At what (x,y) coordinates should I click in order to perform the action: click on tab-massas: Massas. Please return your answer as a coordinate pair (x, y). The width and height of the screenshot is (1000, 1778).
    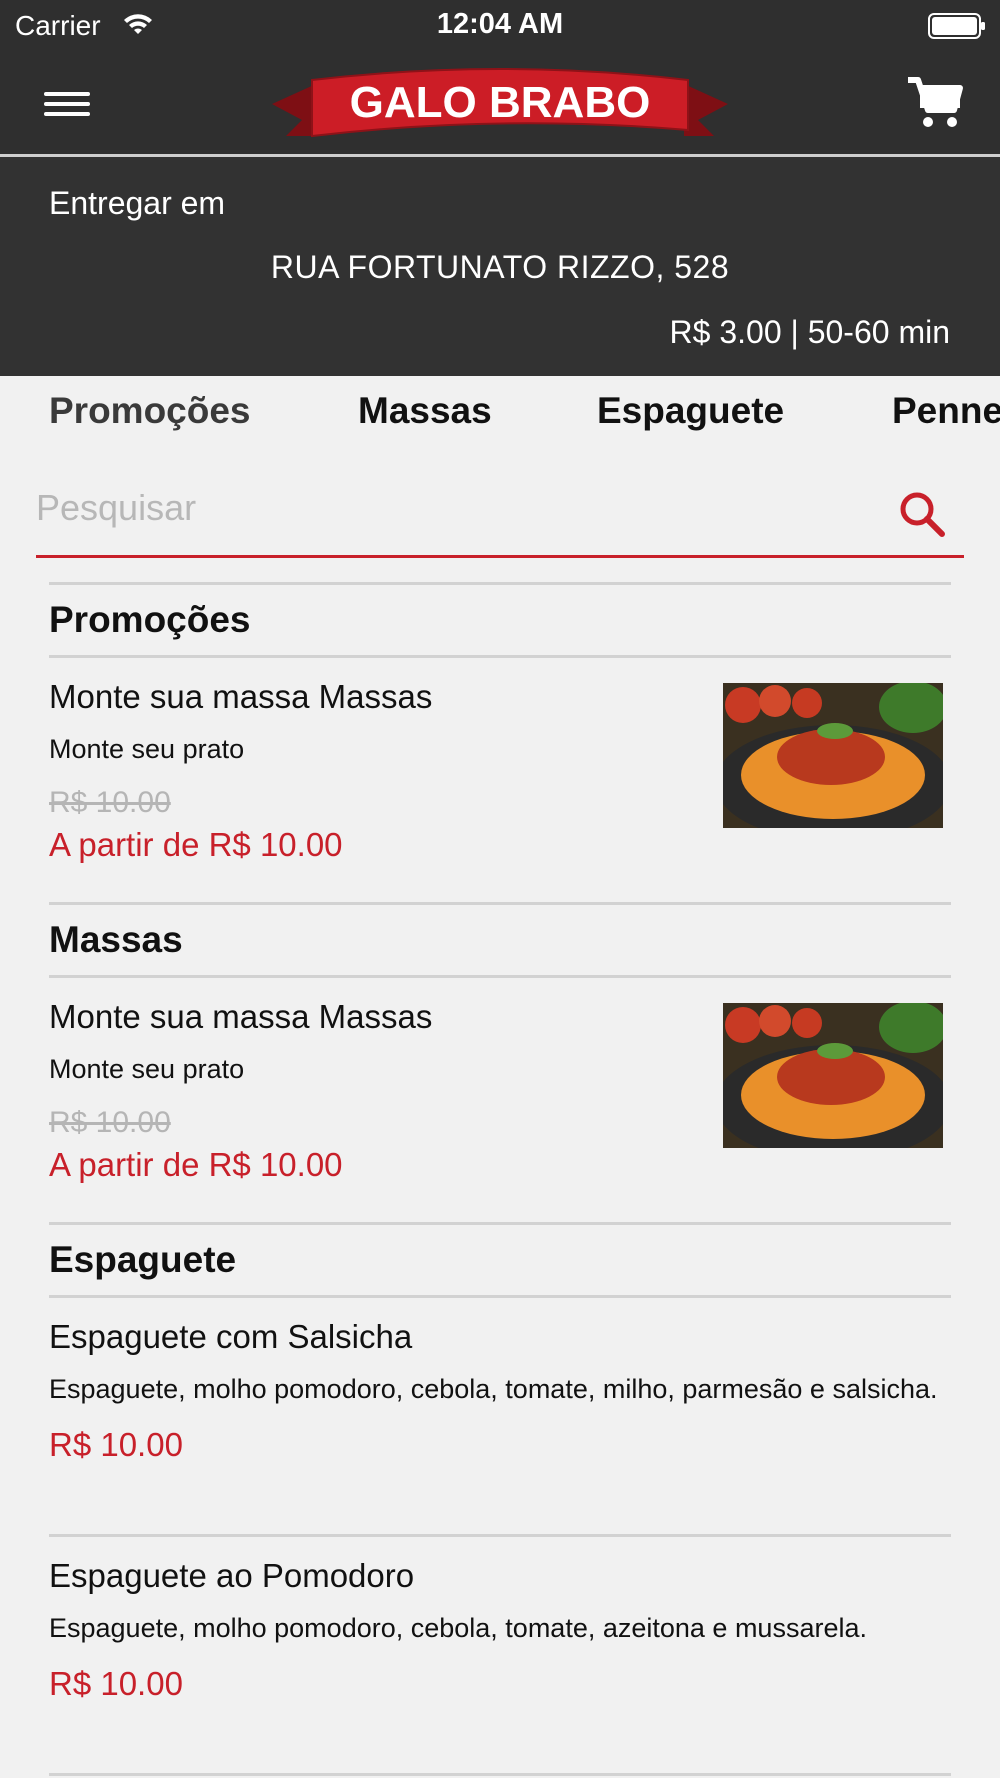
    Looking at the image, I should click on (425, 411).